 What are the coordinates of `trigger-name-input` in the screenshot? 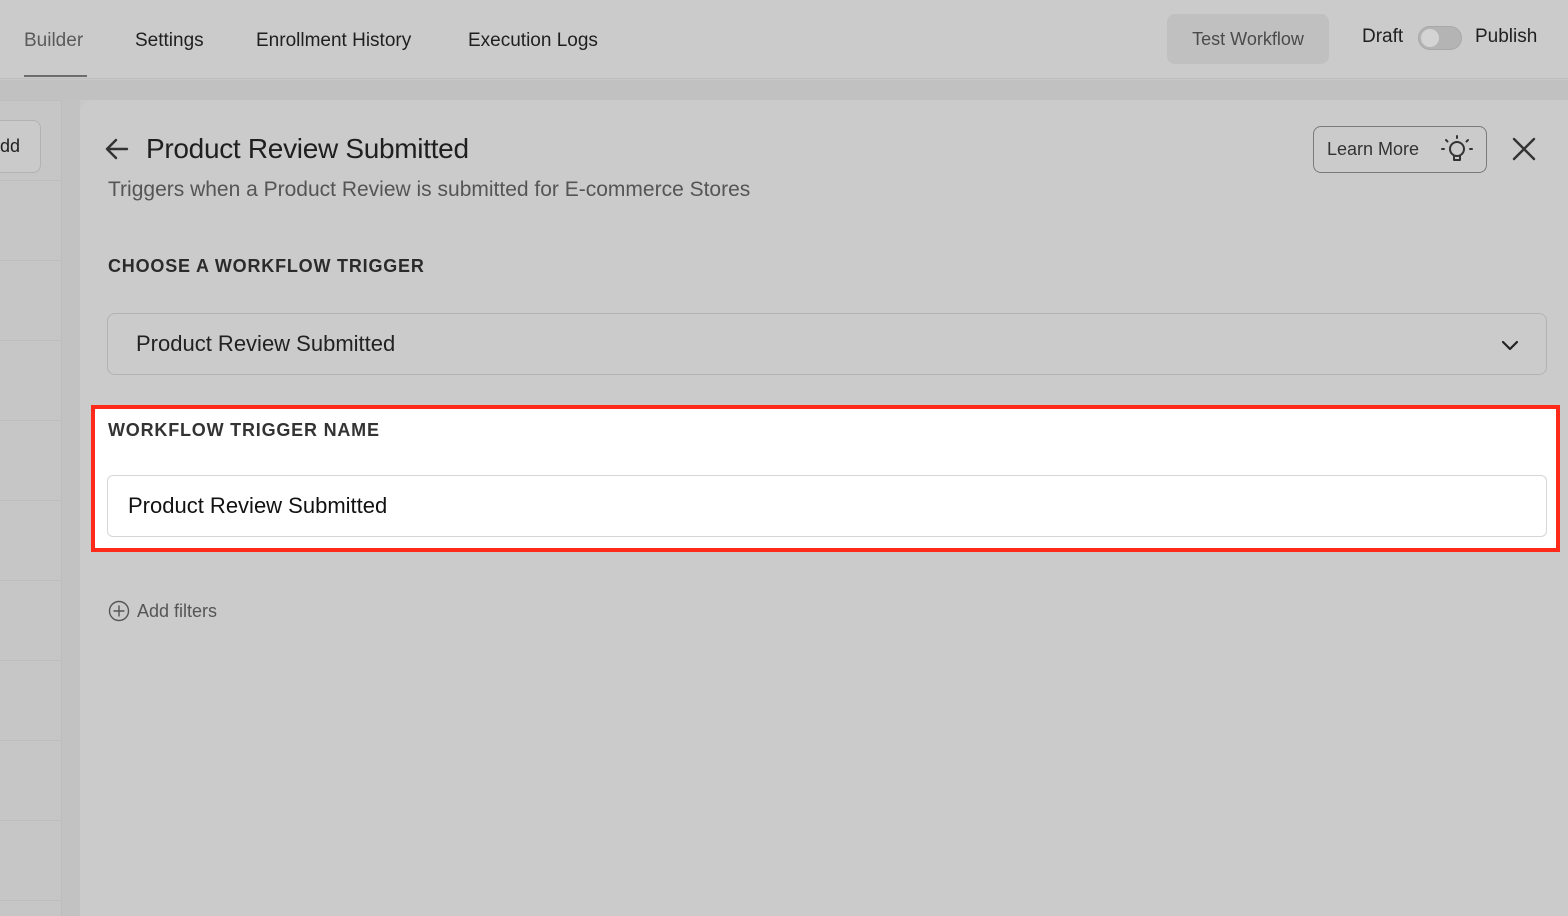 It's located at (827, 506).